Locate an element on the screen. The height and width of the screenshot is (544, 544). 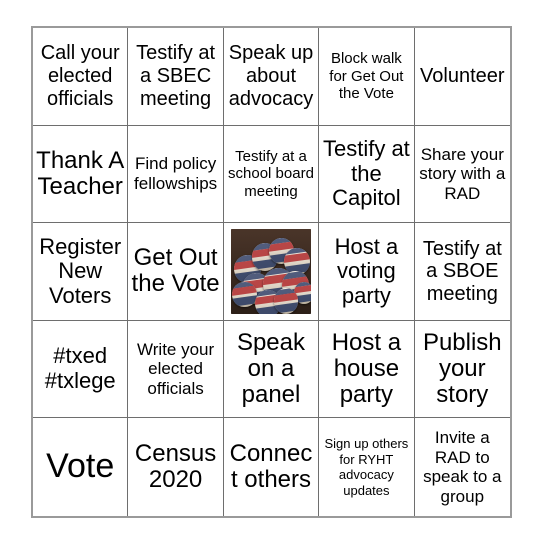
bingo-cell-label: #txed #txlege is located at coordinates (80, 368).